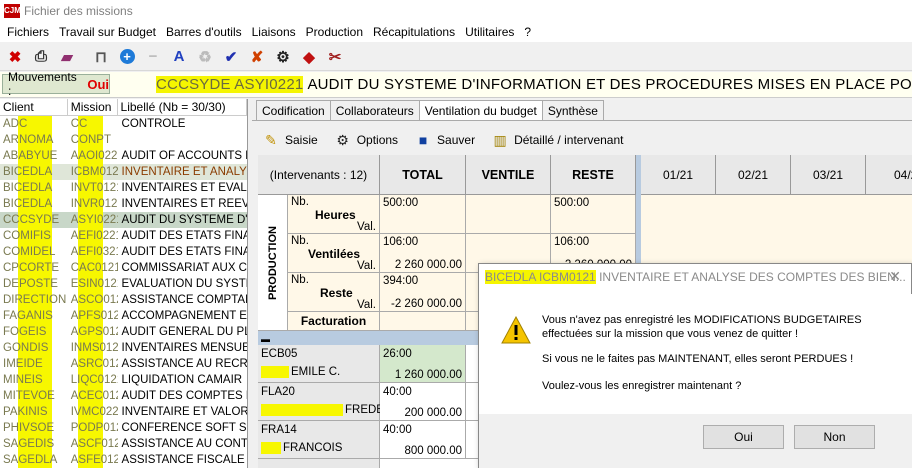 The width and height of the screenshot is (912, 468). What do you see at coordinates (334, 253) in the screenshot?
I see `row-ventilees-label: Nb. Ventilées Val.` at bounding box center [334, 253].